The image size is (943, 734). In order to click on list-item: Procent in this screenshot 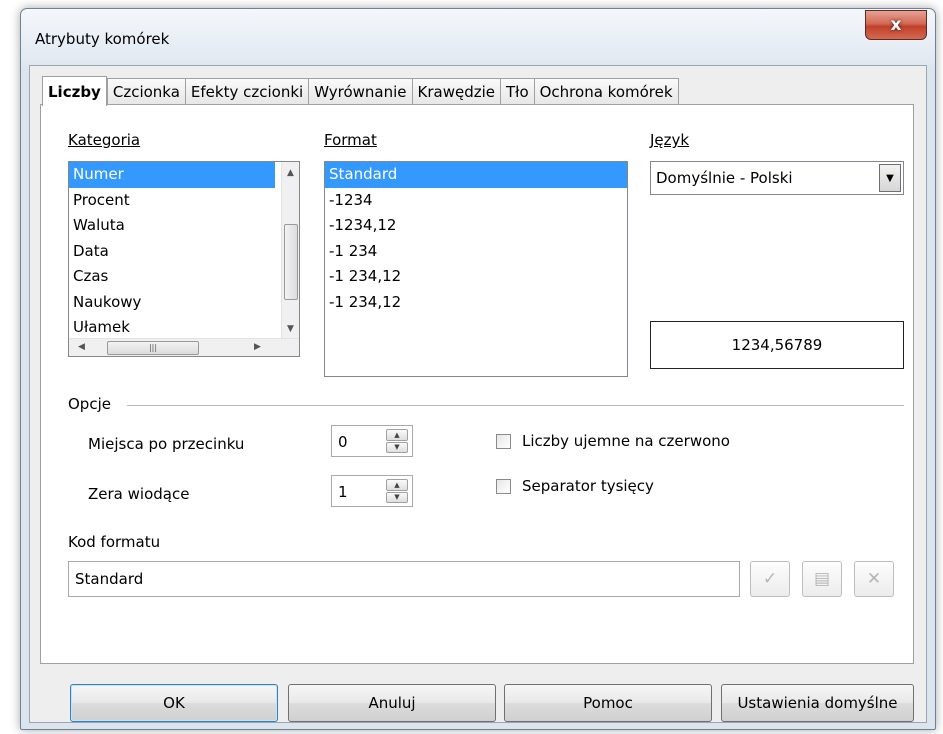, I will do `click(184, 201)`.